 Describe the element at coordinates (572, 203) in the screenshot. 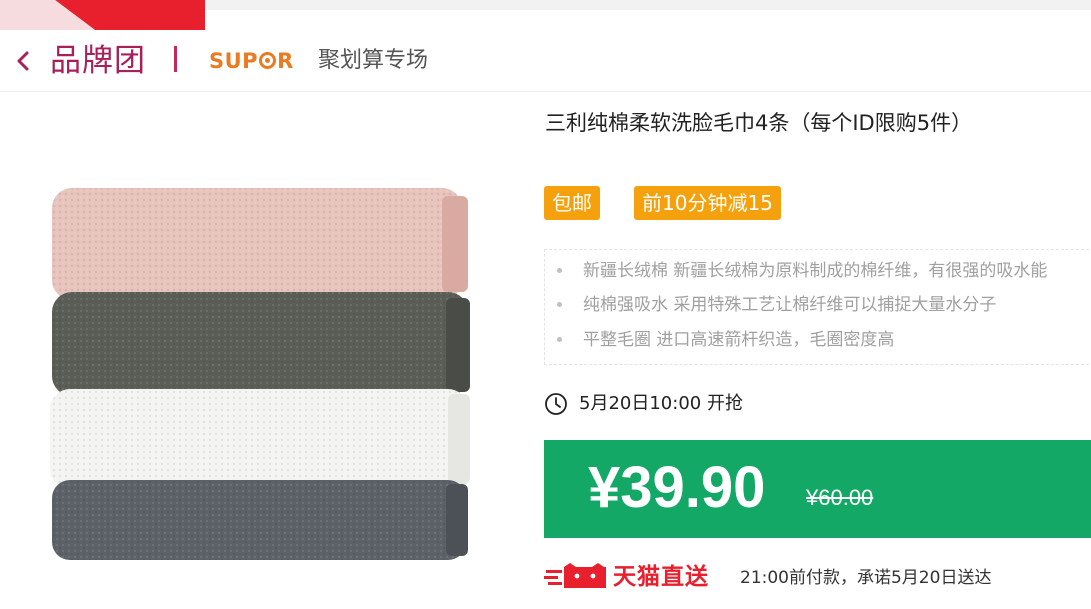

I see `free-shipping-tag: 包邮` at that location.